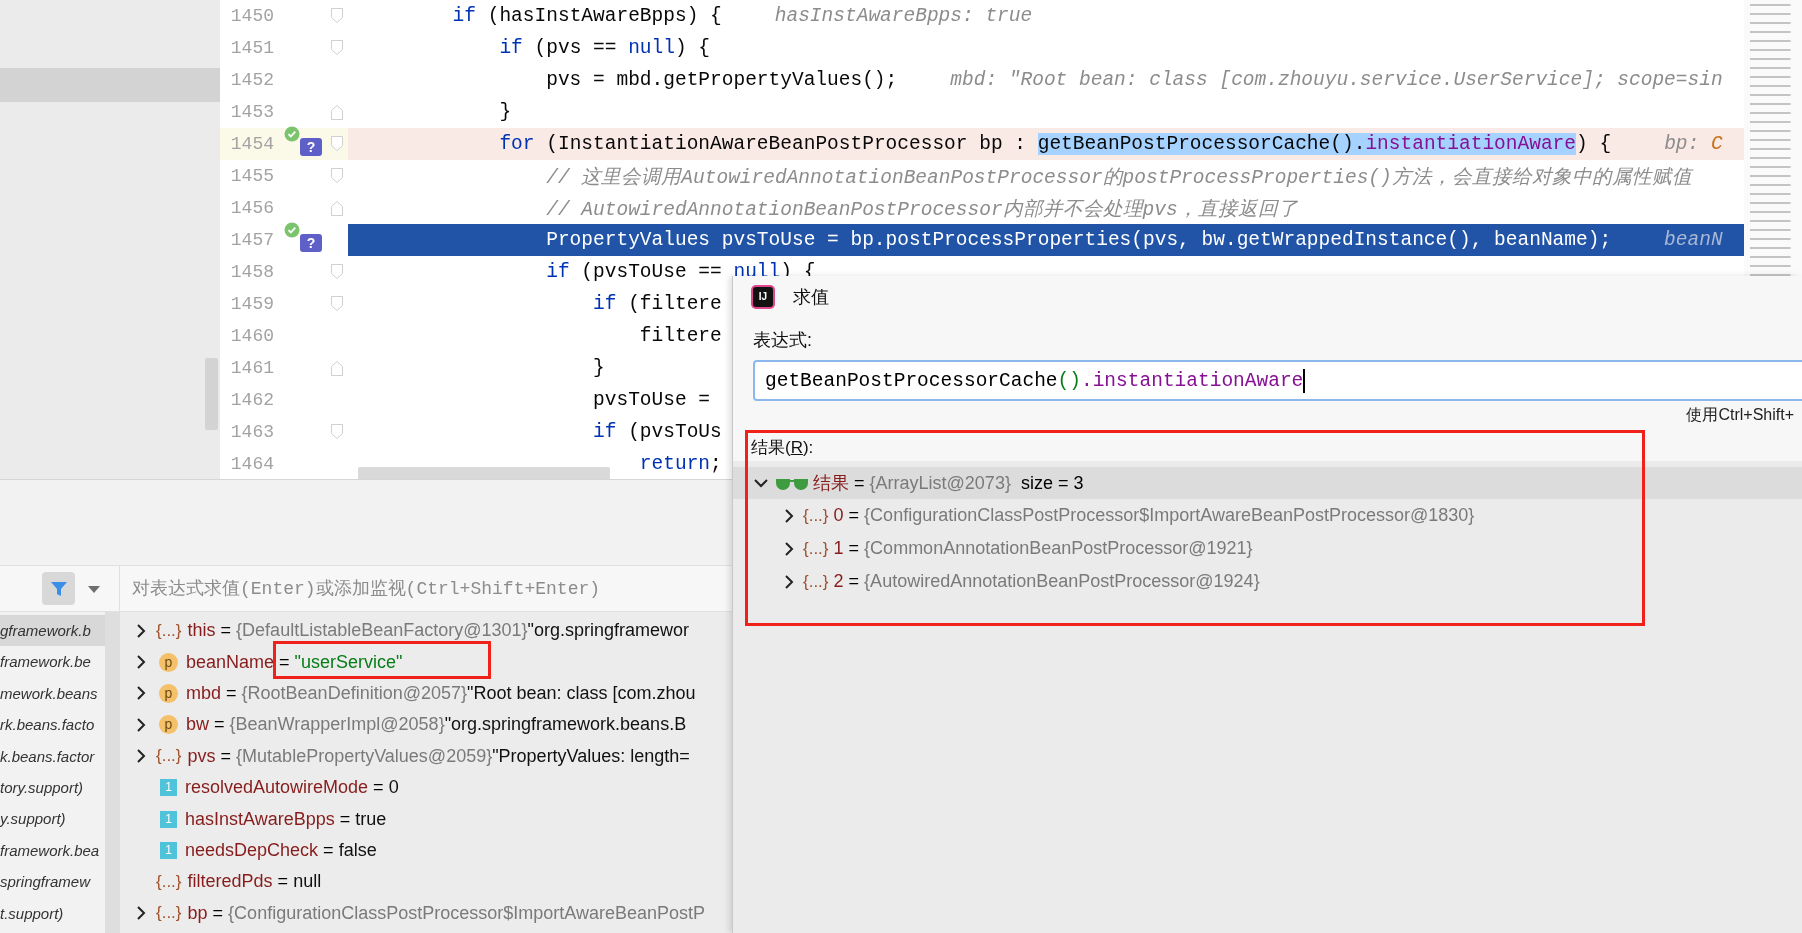 This screenshot has height=933, width=1802. I want to click on variable-entry: this = {DefaultListableBeanFactory@1301}"org.springframewor, so click(438, 631).